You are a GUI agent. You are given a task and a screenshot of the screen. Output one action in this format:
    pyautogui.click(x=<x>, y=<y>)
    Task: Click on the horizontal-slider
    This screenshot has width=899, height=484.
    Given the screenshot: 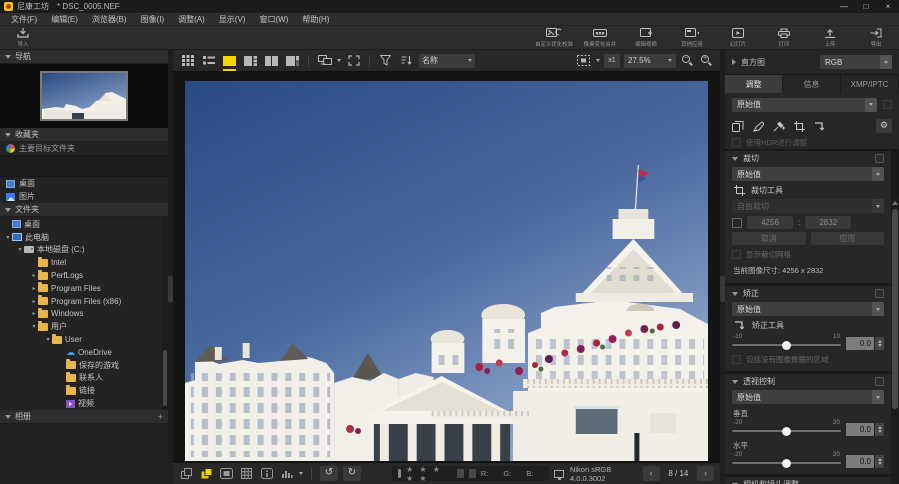 What is the action you would take?
    pyautogui.click(x=786, y=463)
    